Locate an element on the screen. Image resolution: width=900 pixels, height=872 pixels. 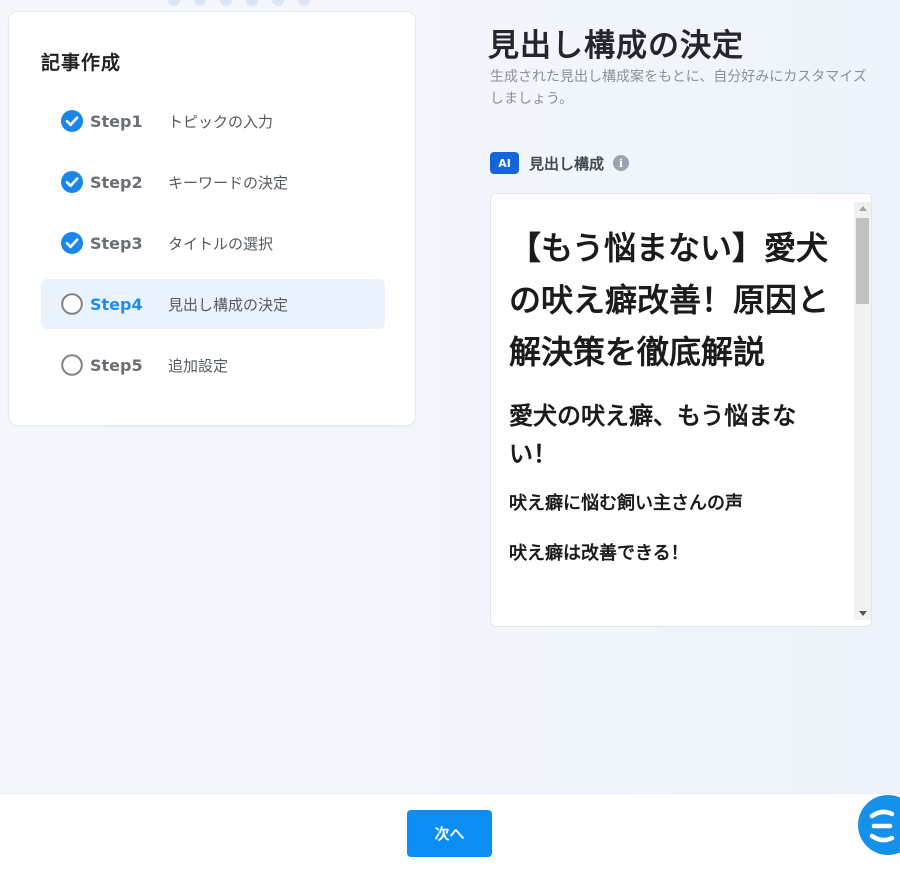
editor-scrollbar is located at coordinates (862, 411).